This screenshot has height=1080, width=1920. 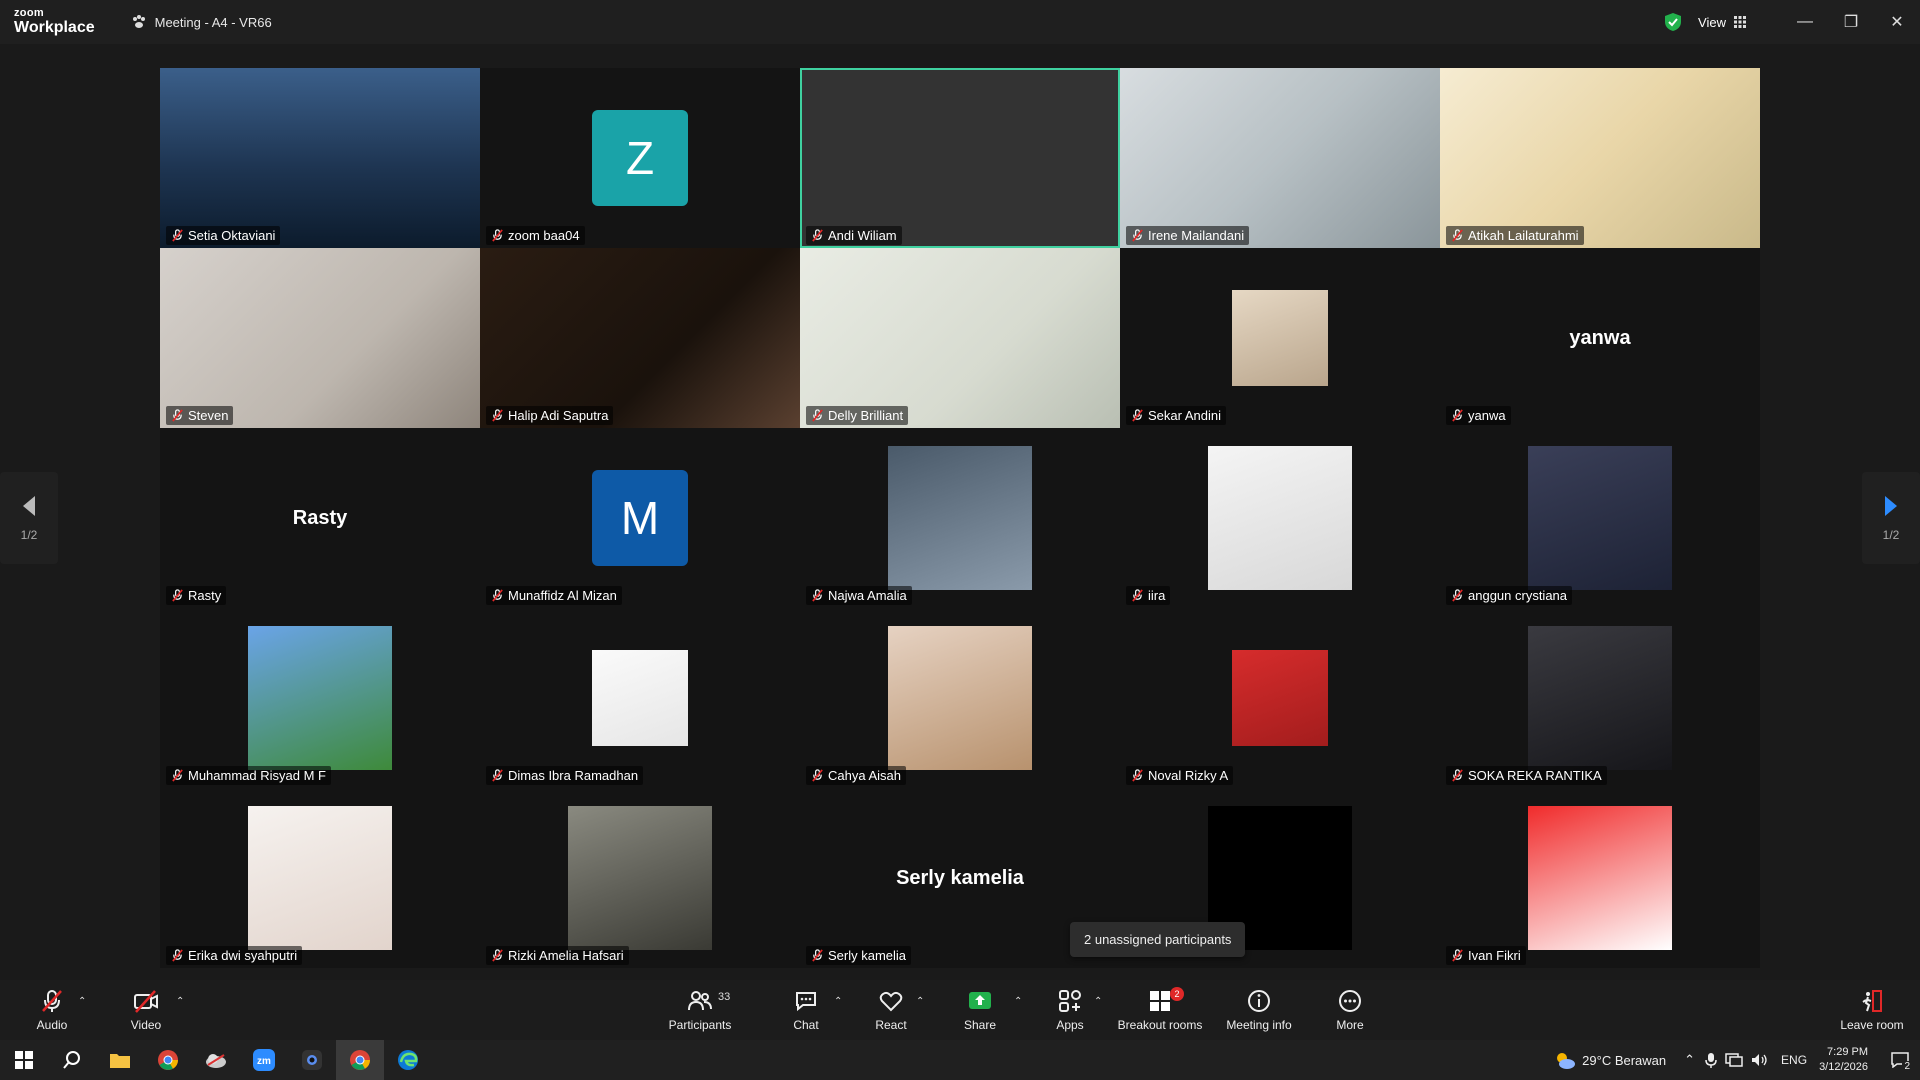 What do you see at coordinates (1734, 1060) in the screenshot?
I see `network-icon` at bounding box center [1734, 1060].